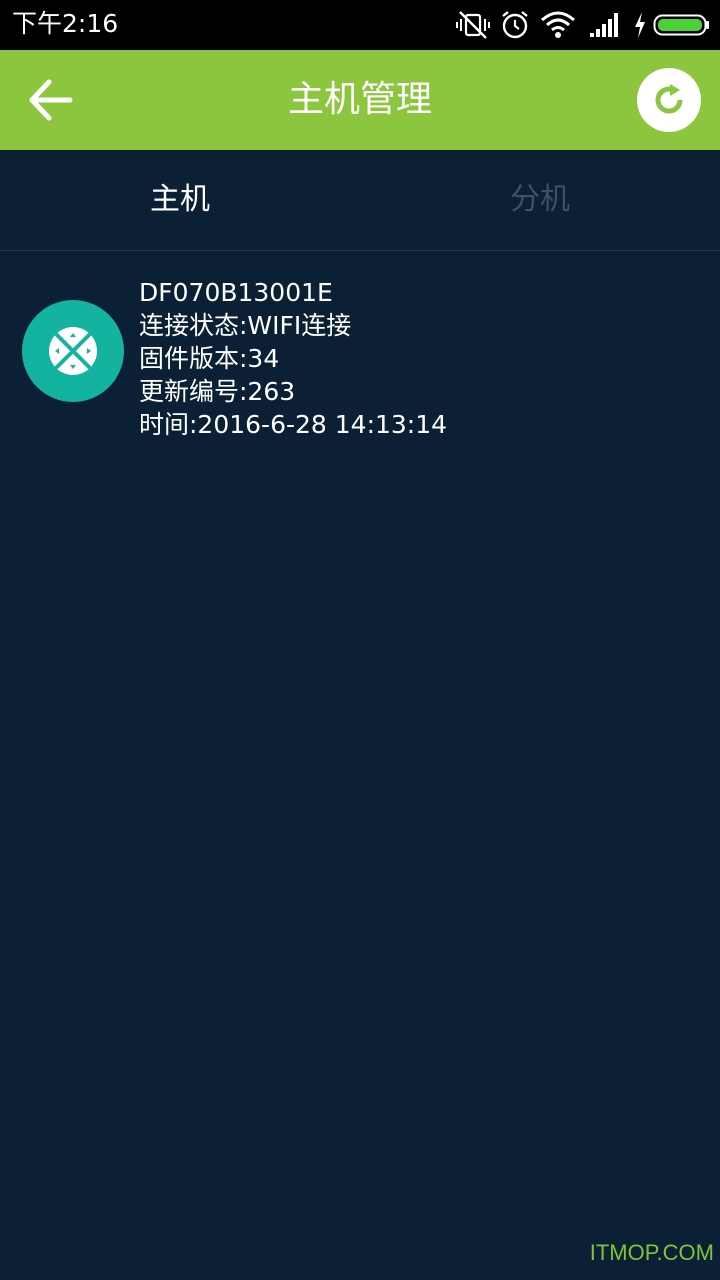  Describe the element at coordinates (558, 24) in the screenshot. I see `wifi-icon` at that location.